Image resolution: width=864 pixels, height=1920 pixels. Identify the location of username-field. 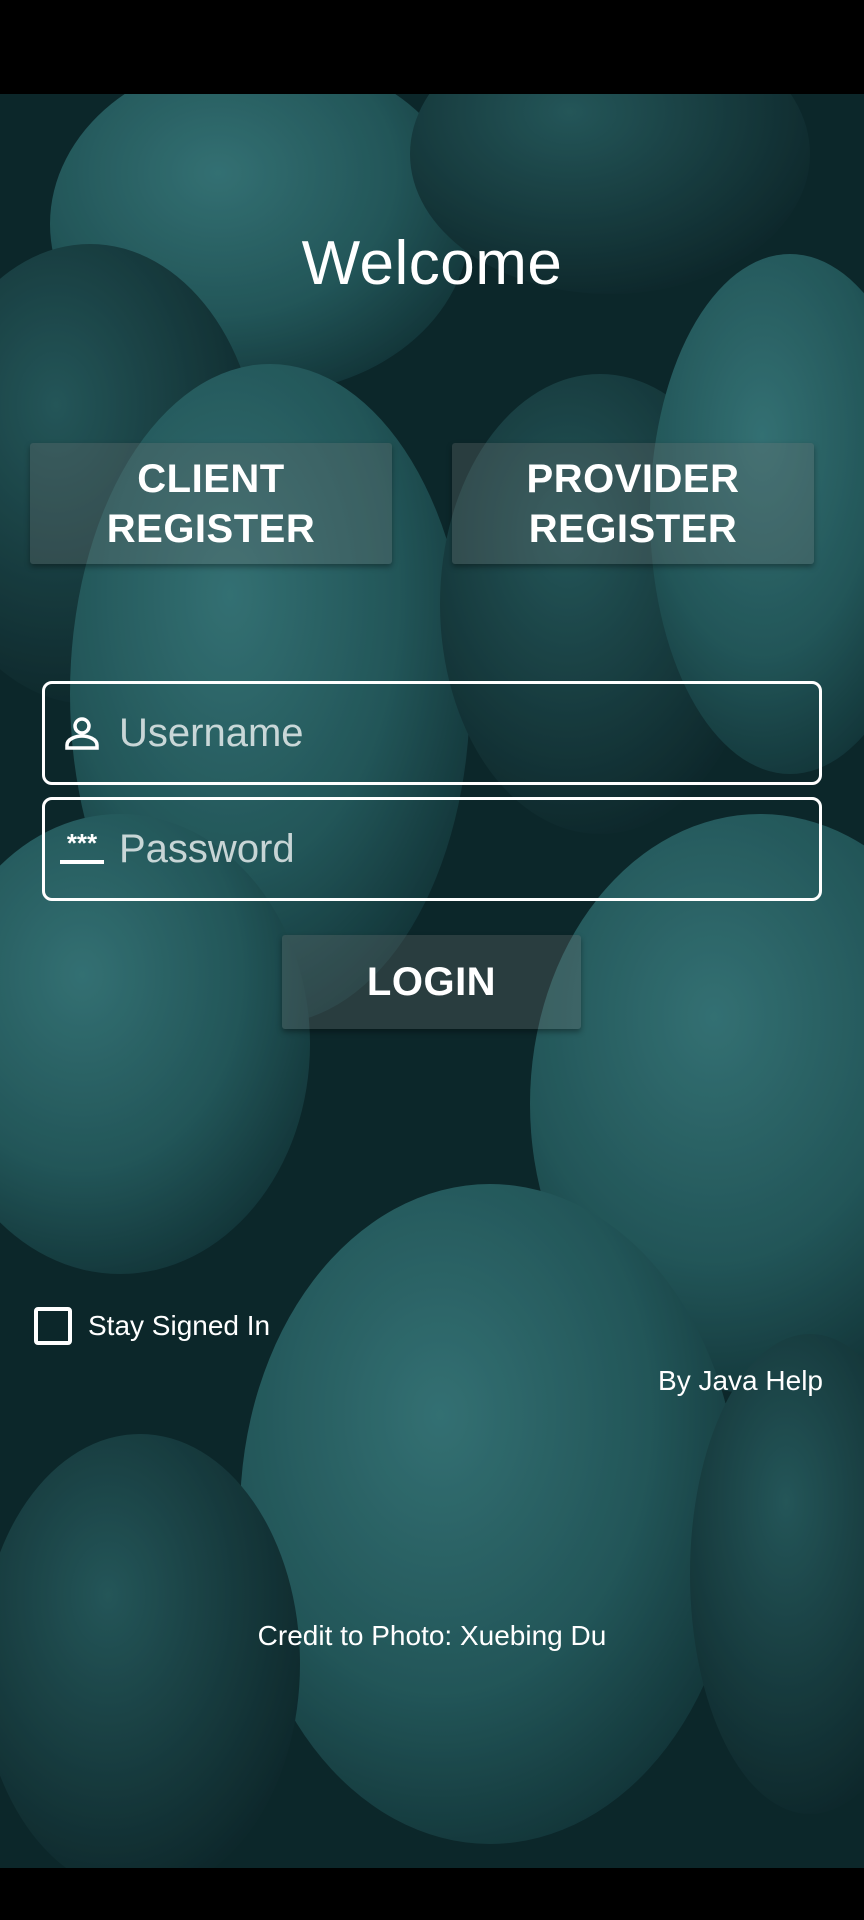
(432, 733).